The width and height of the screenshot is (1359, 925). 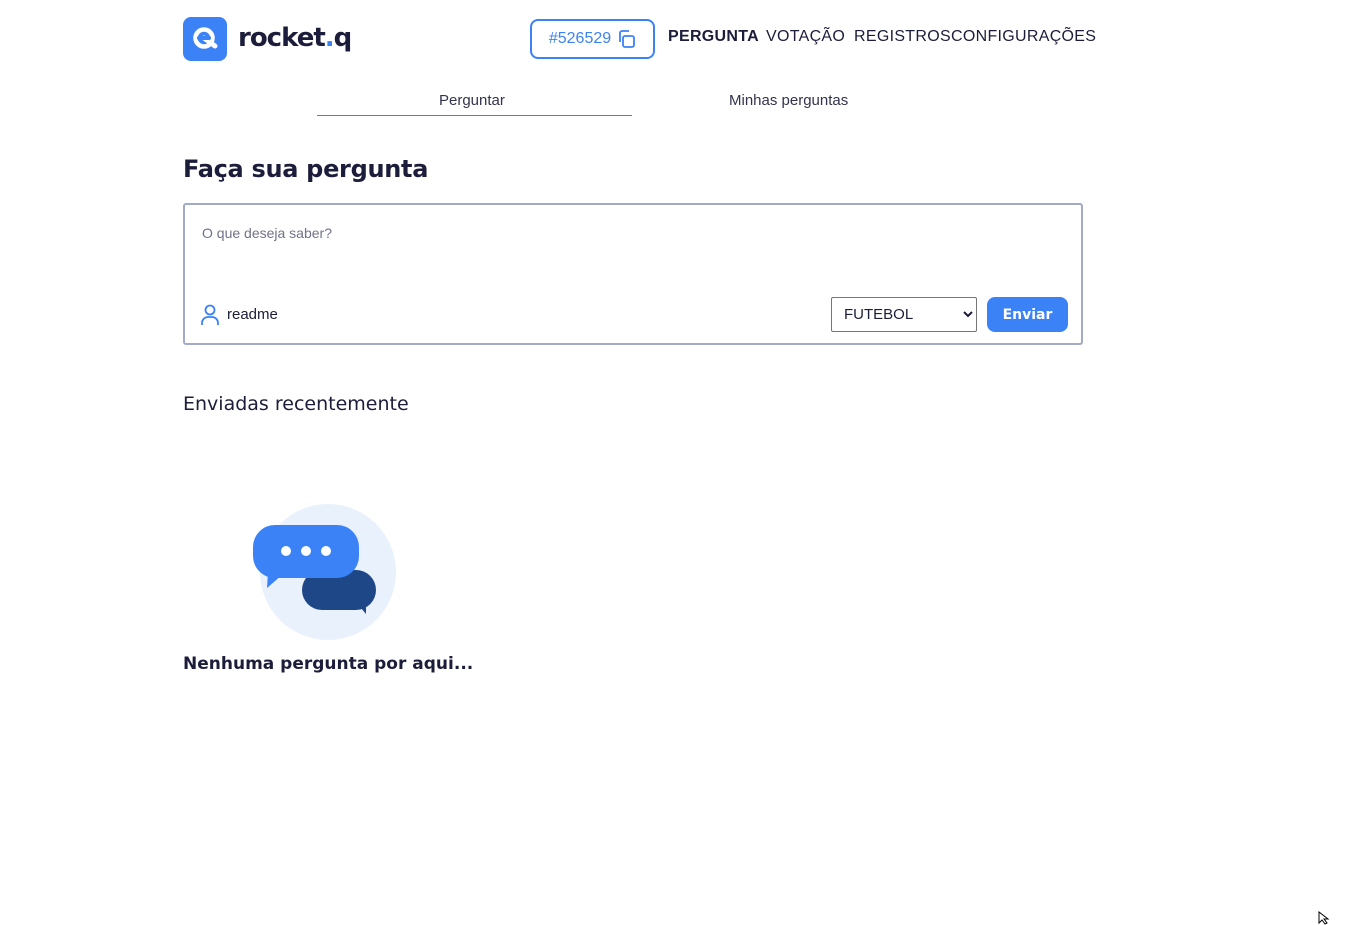 I want to click on nav-item-pergunta: PERGUNTA, so click(x=713, y=37).